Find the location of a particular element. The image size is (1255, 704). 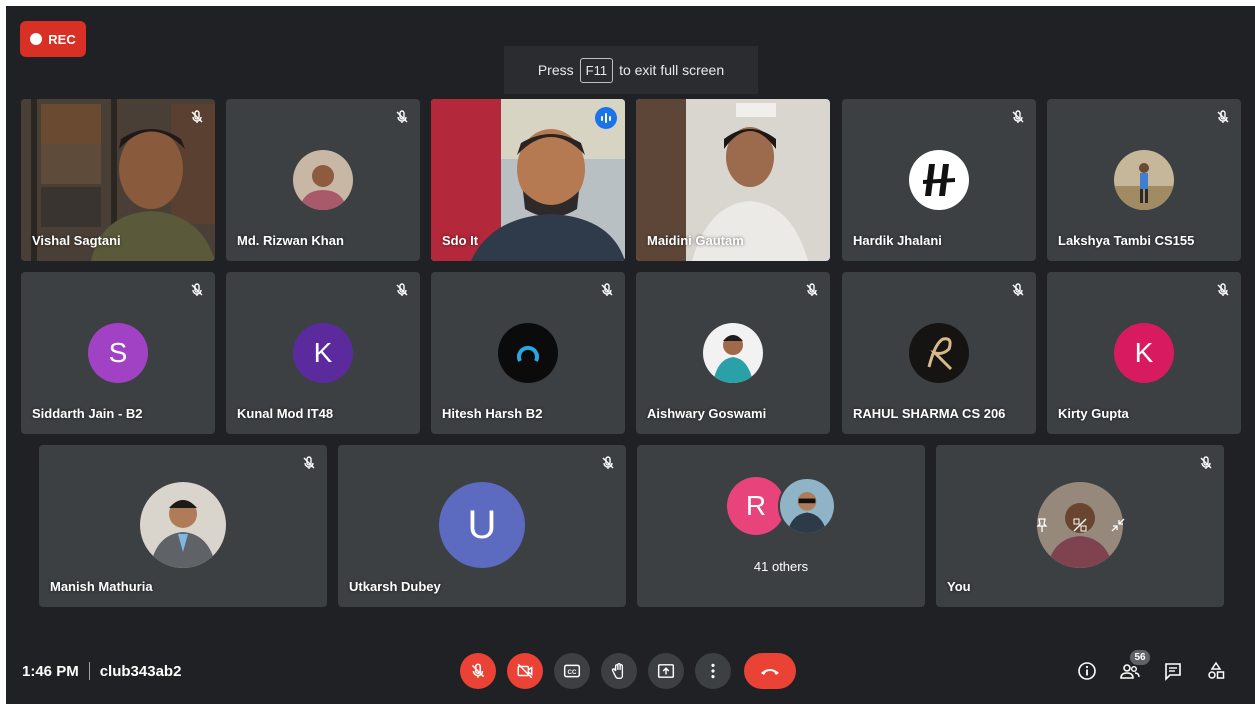

participant-tile-maidini: Maidini Gautam is located at coordinates (733, 180).